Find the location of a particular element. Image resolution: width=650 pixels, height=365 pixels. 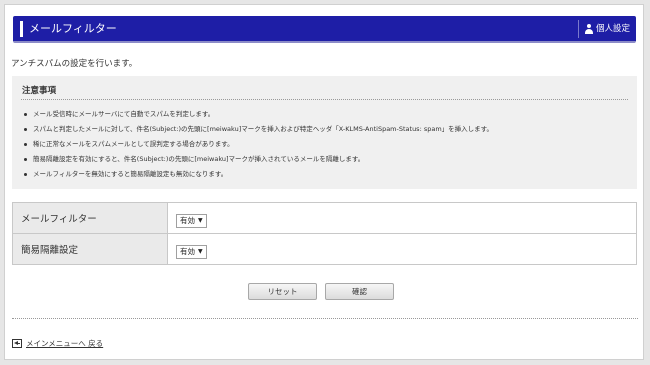

mail-filter-label: メールフィルター is located at coordinates (90, 218).